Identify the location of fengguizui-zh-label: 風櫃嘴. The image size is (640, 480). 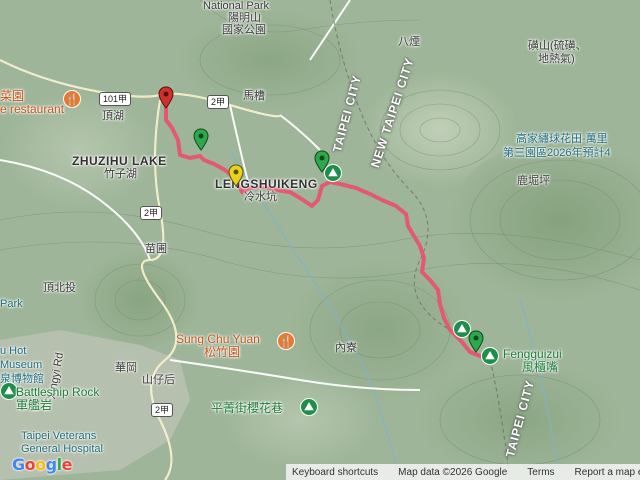
(540, 367).